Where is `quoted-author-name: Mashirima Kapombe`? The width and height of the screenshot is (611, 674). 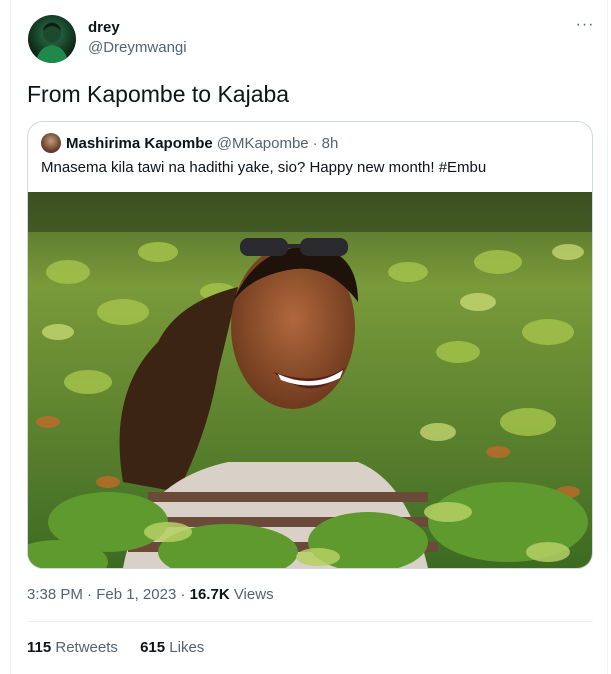
quoted-author-name: Mashirima Kapombe is located at coordinates (139, 143).